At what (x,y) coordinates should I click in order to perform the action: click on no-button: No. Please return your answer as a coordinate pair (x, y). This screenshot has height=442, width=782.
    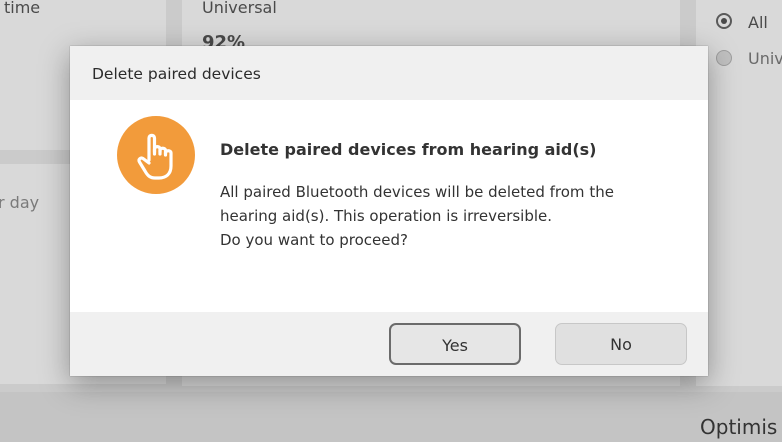
    Looking at the image, I should click on (621, 344).